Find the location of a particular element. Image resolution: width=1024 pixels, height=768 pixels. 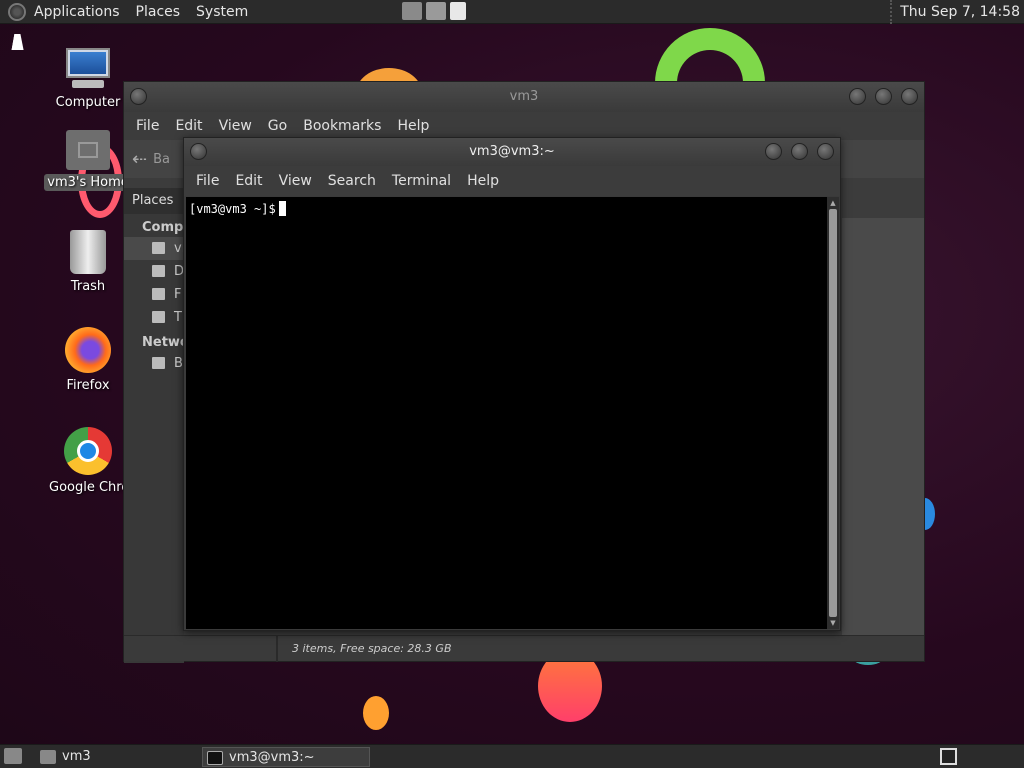

terminal-menubar: File Edit View Search Terminal Help is located at coordinates (512, 181).